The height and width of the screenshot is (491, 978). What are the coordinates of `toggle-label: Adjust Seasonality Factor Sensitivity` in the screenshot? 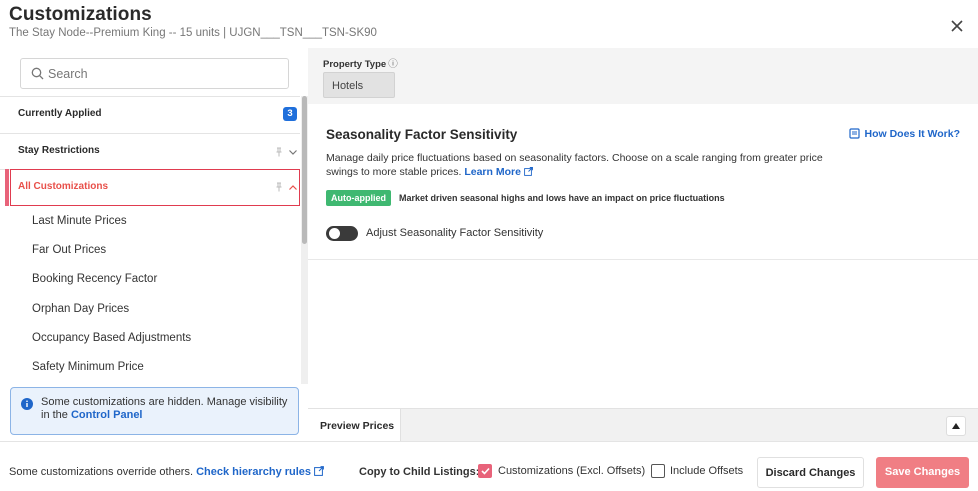 It's located at (455, 233).